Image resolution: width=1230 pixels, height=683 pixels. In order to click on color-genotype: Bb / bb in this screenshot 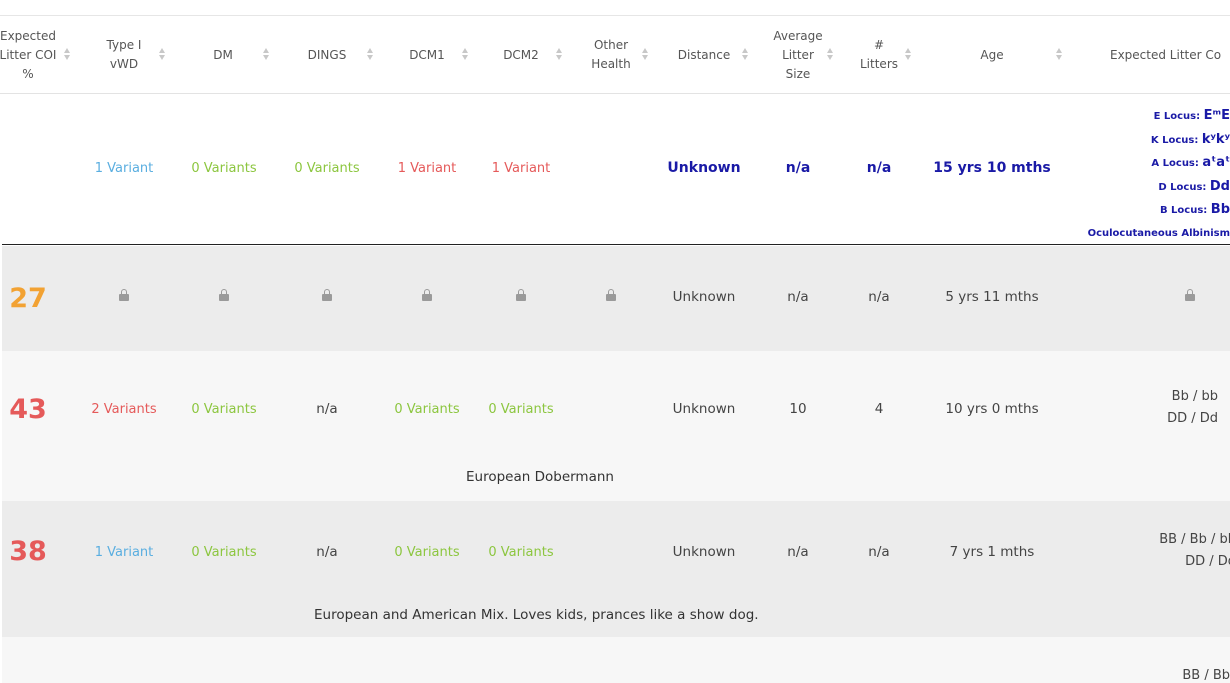, I will do `click(1194, 396)`.